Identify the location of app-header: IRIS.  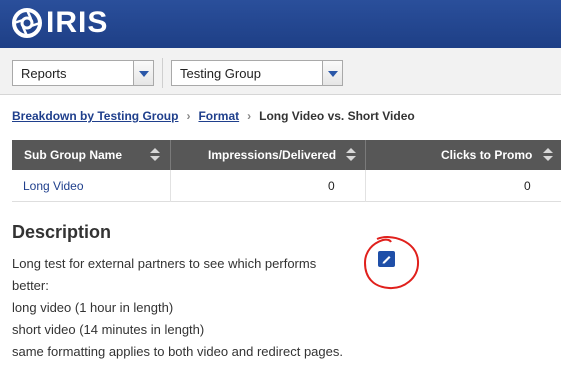
(280, 24).